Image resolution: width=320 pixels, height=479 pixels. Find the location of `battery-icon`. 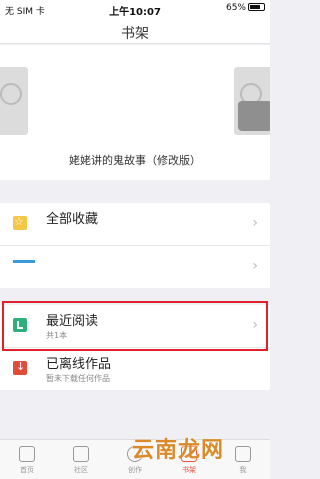

battery-icon is located at coordinates (256, 7).